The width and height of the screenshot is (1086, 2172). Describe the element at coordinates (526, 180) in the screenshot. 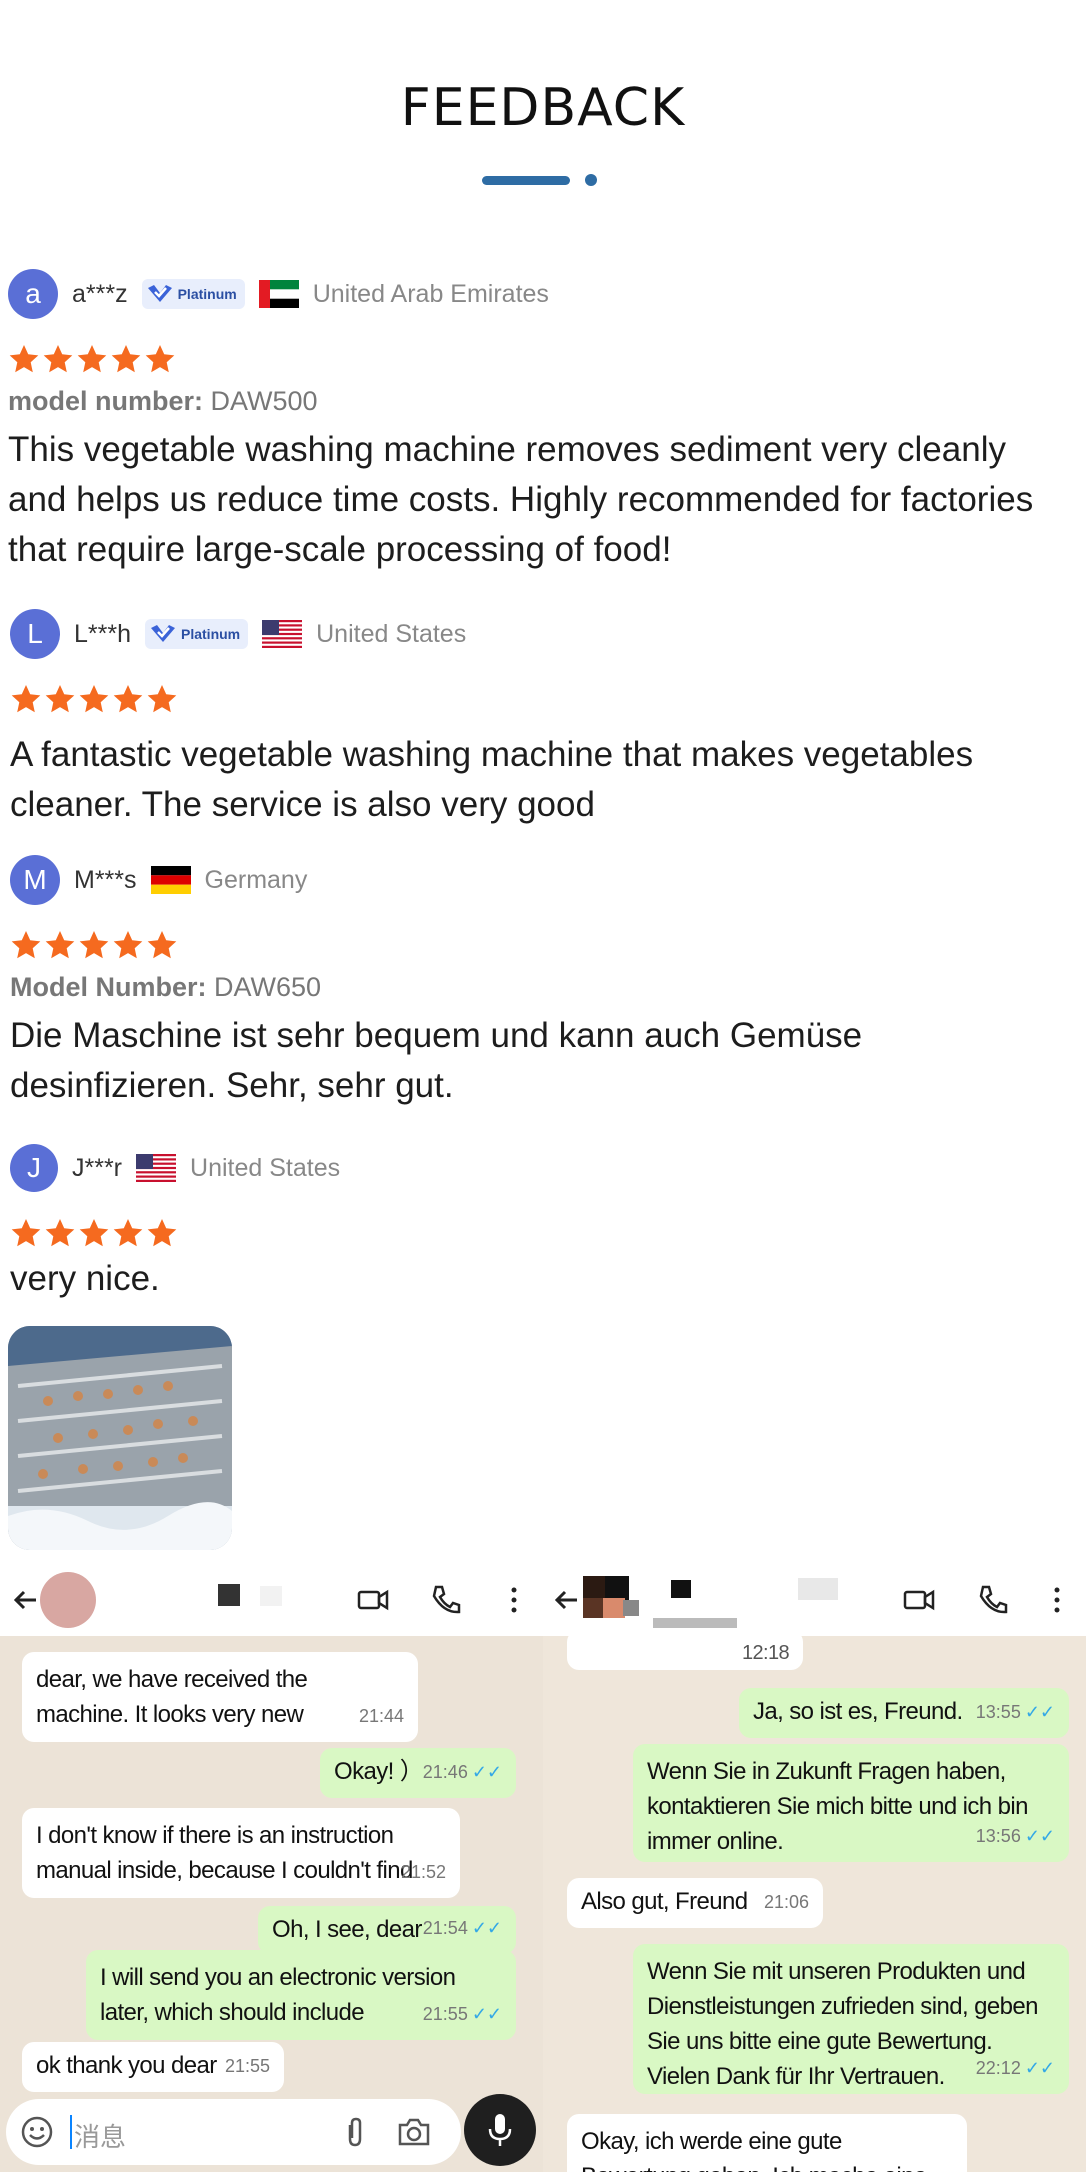

I see `title-underline` at that location.